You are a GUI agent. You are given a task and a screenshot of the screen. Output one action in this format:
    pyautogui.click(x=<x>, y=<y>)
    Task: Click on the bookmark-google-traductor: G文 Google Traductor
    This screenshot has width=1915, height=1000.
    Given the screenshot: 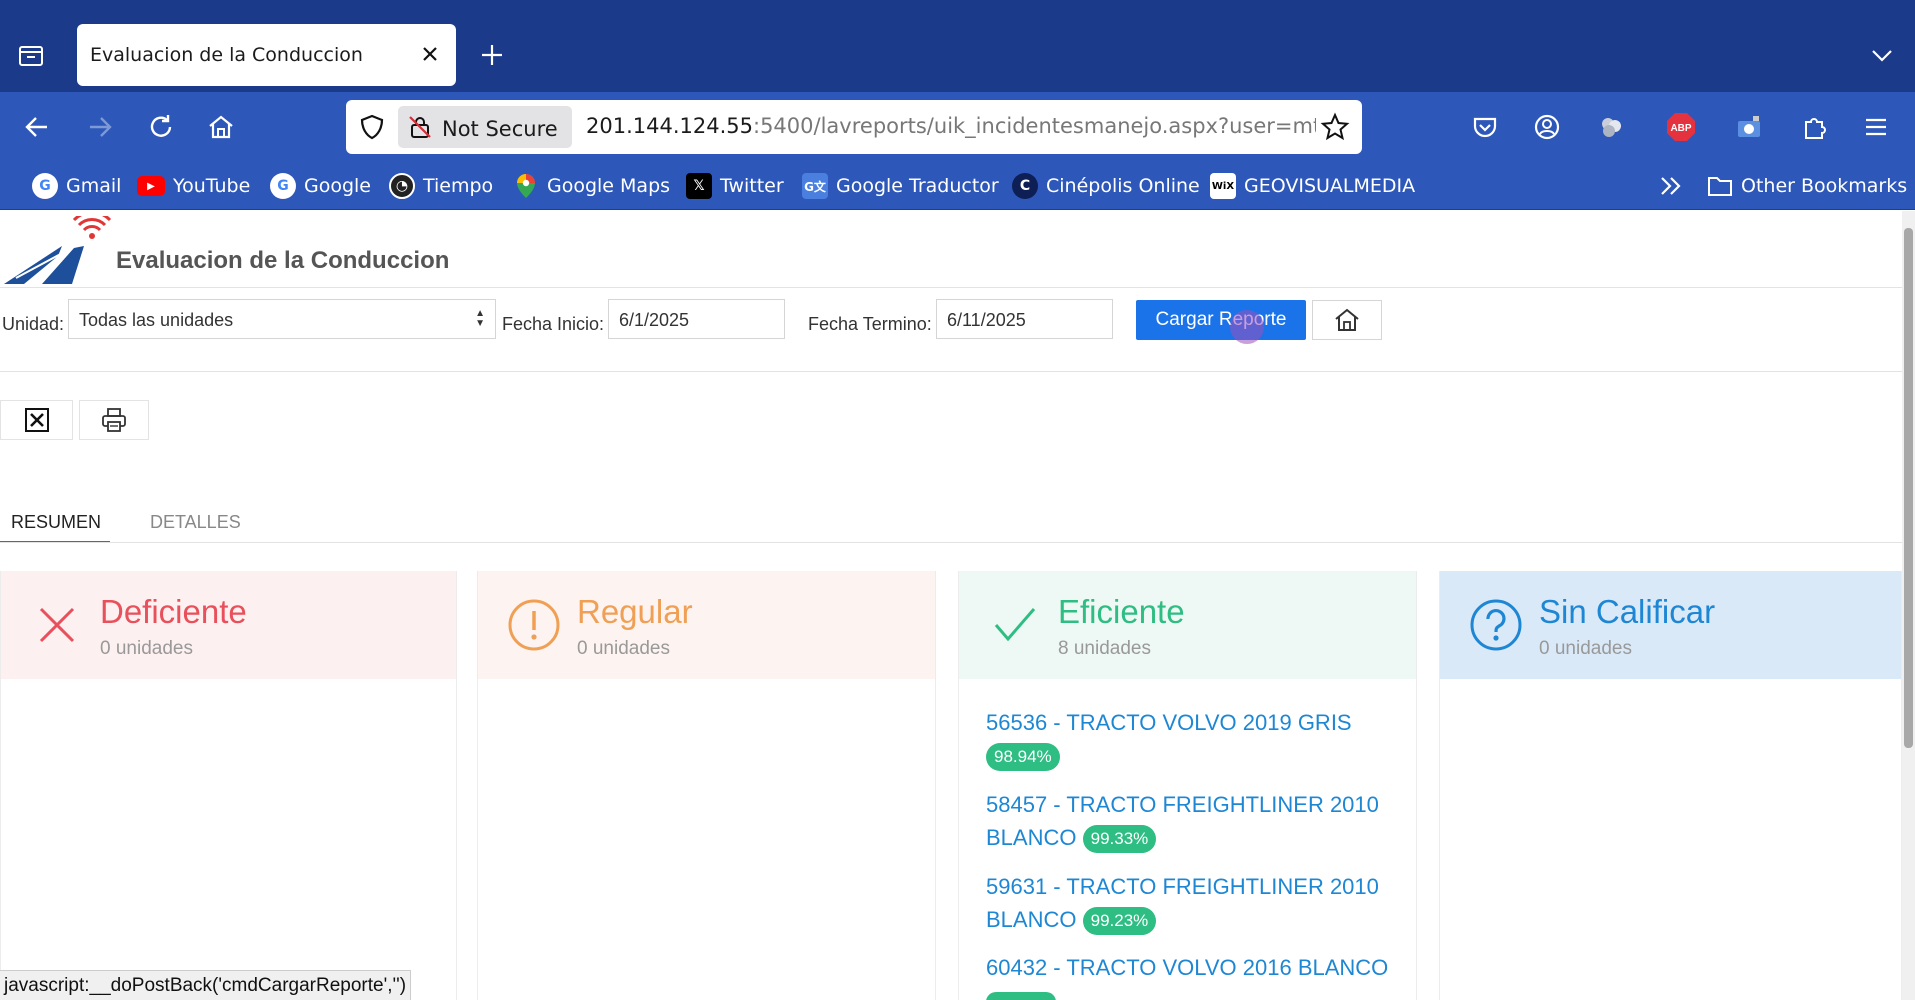 What is the action you would take?
    pyautogui.click(x=900, y=186)
    